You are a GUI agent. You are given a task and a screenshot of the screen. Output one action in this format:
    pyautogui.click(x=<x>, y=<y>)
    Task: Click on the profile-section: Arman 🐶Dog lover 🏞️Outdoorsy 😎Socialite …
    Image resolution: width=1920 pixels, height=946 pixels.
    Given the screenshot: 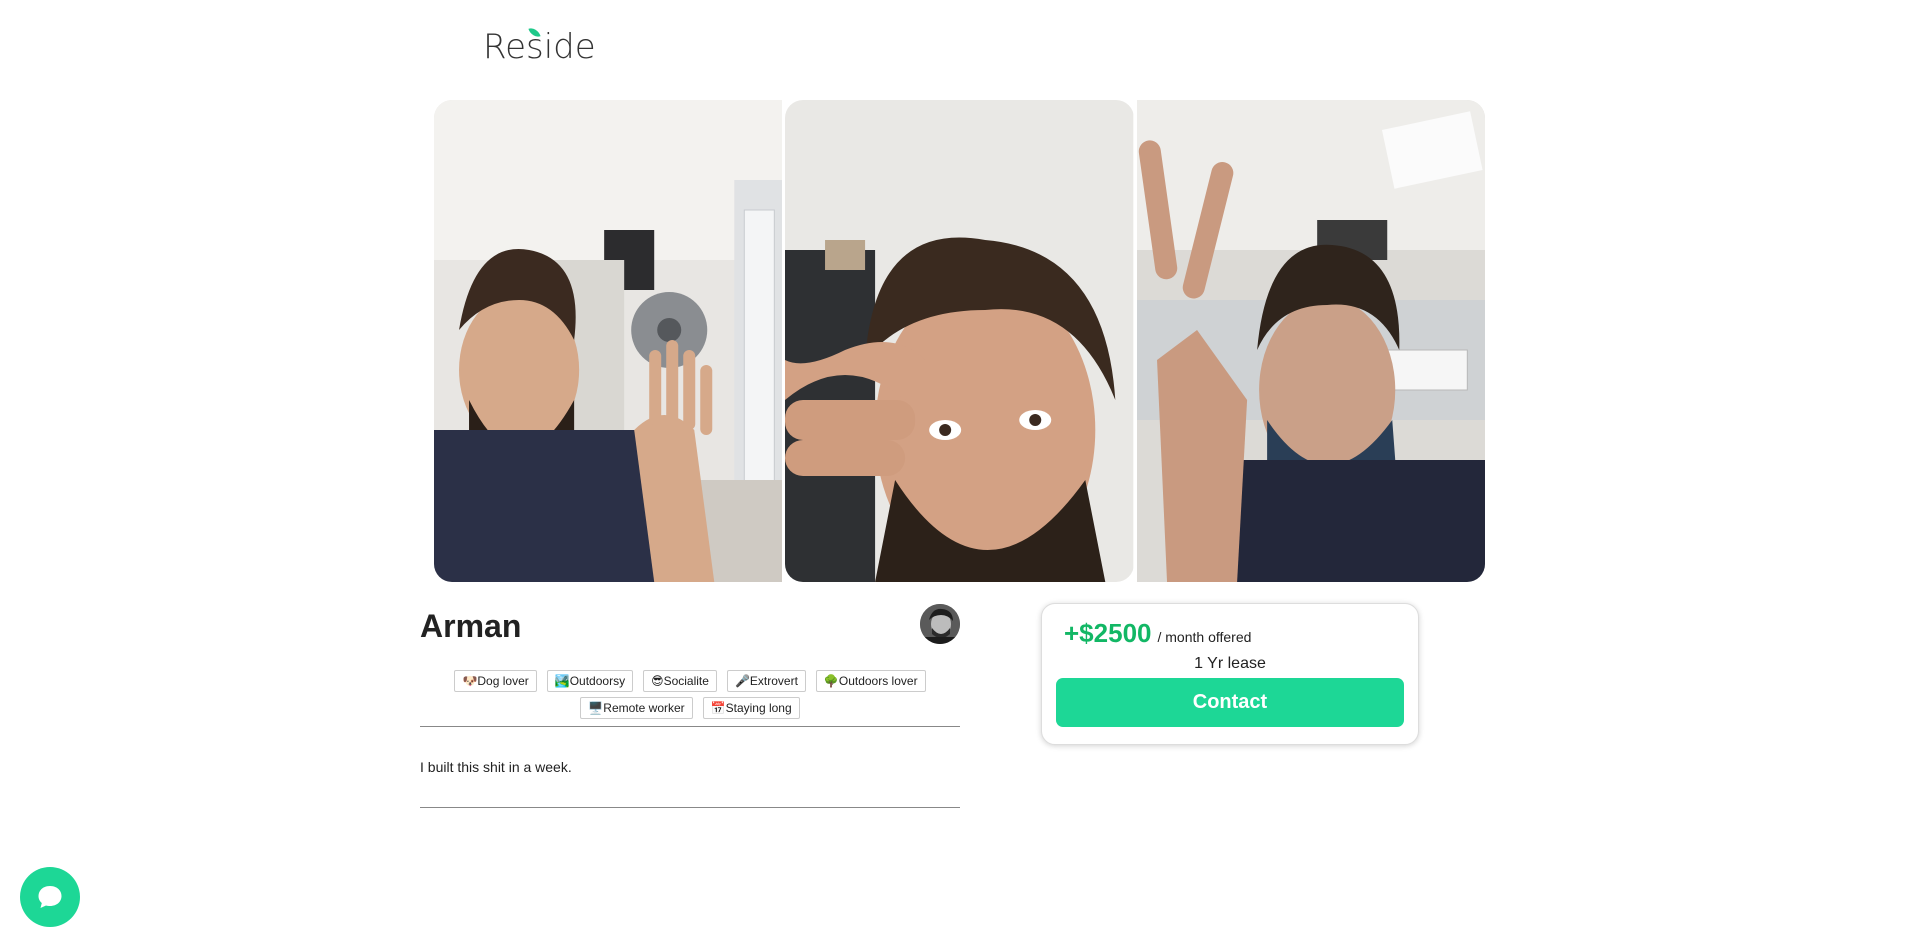 What is the action you would take?
    pyautogui.click(x=690, y=706)
    